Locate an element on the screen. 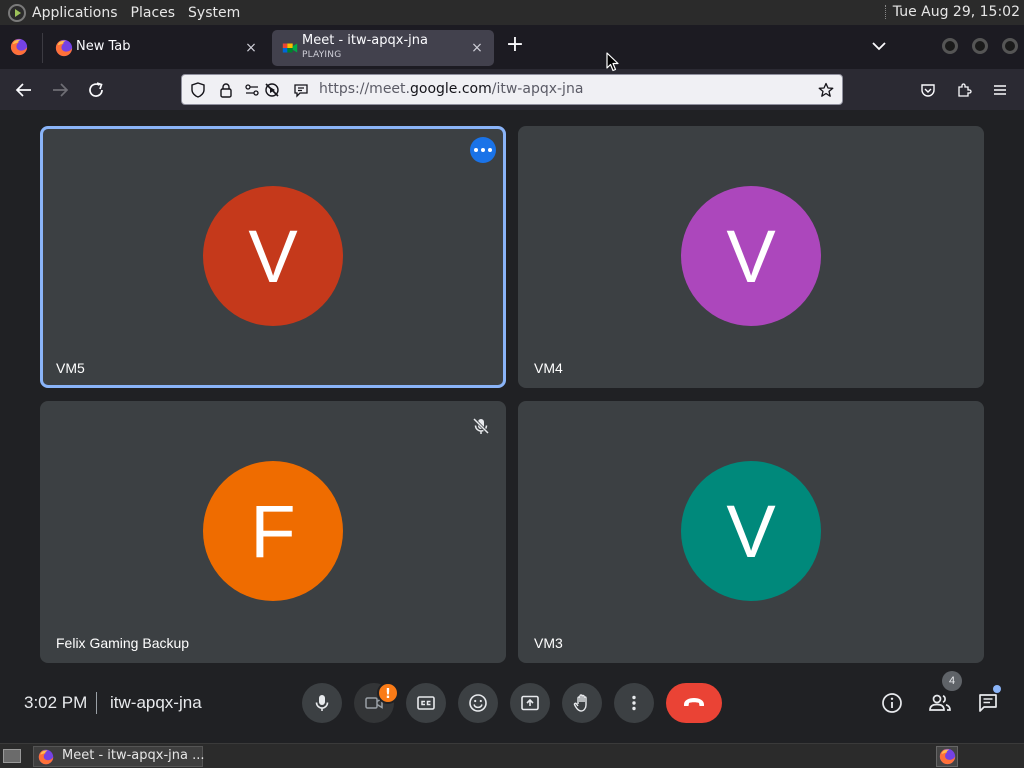 The width and height of the screenshot is (1024, 768). captions-button is located at coordinates (426, 703).